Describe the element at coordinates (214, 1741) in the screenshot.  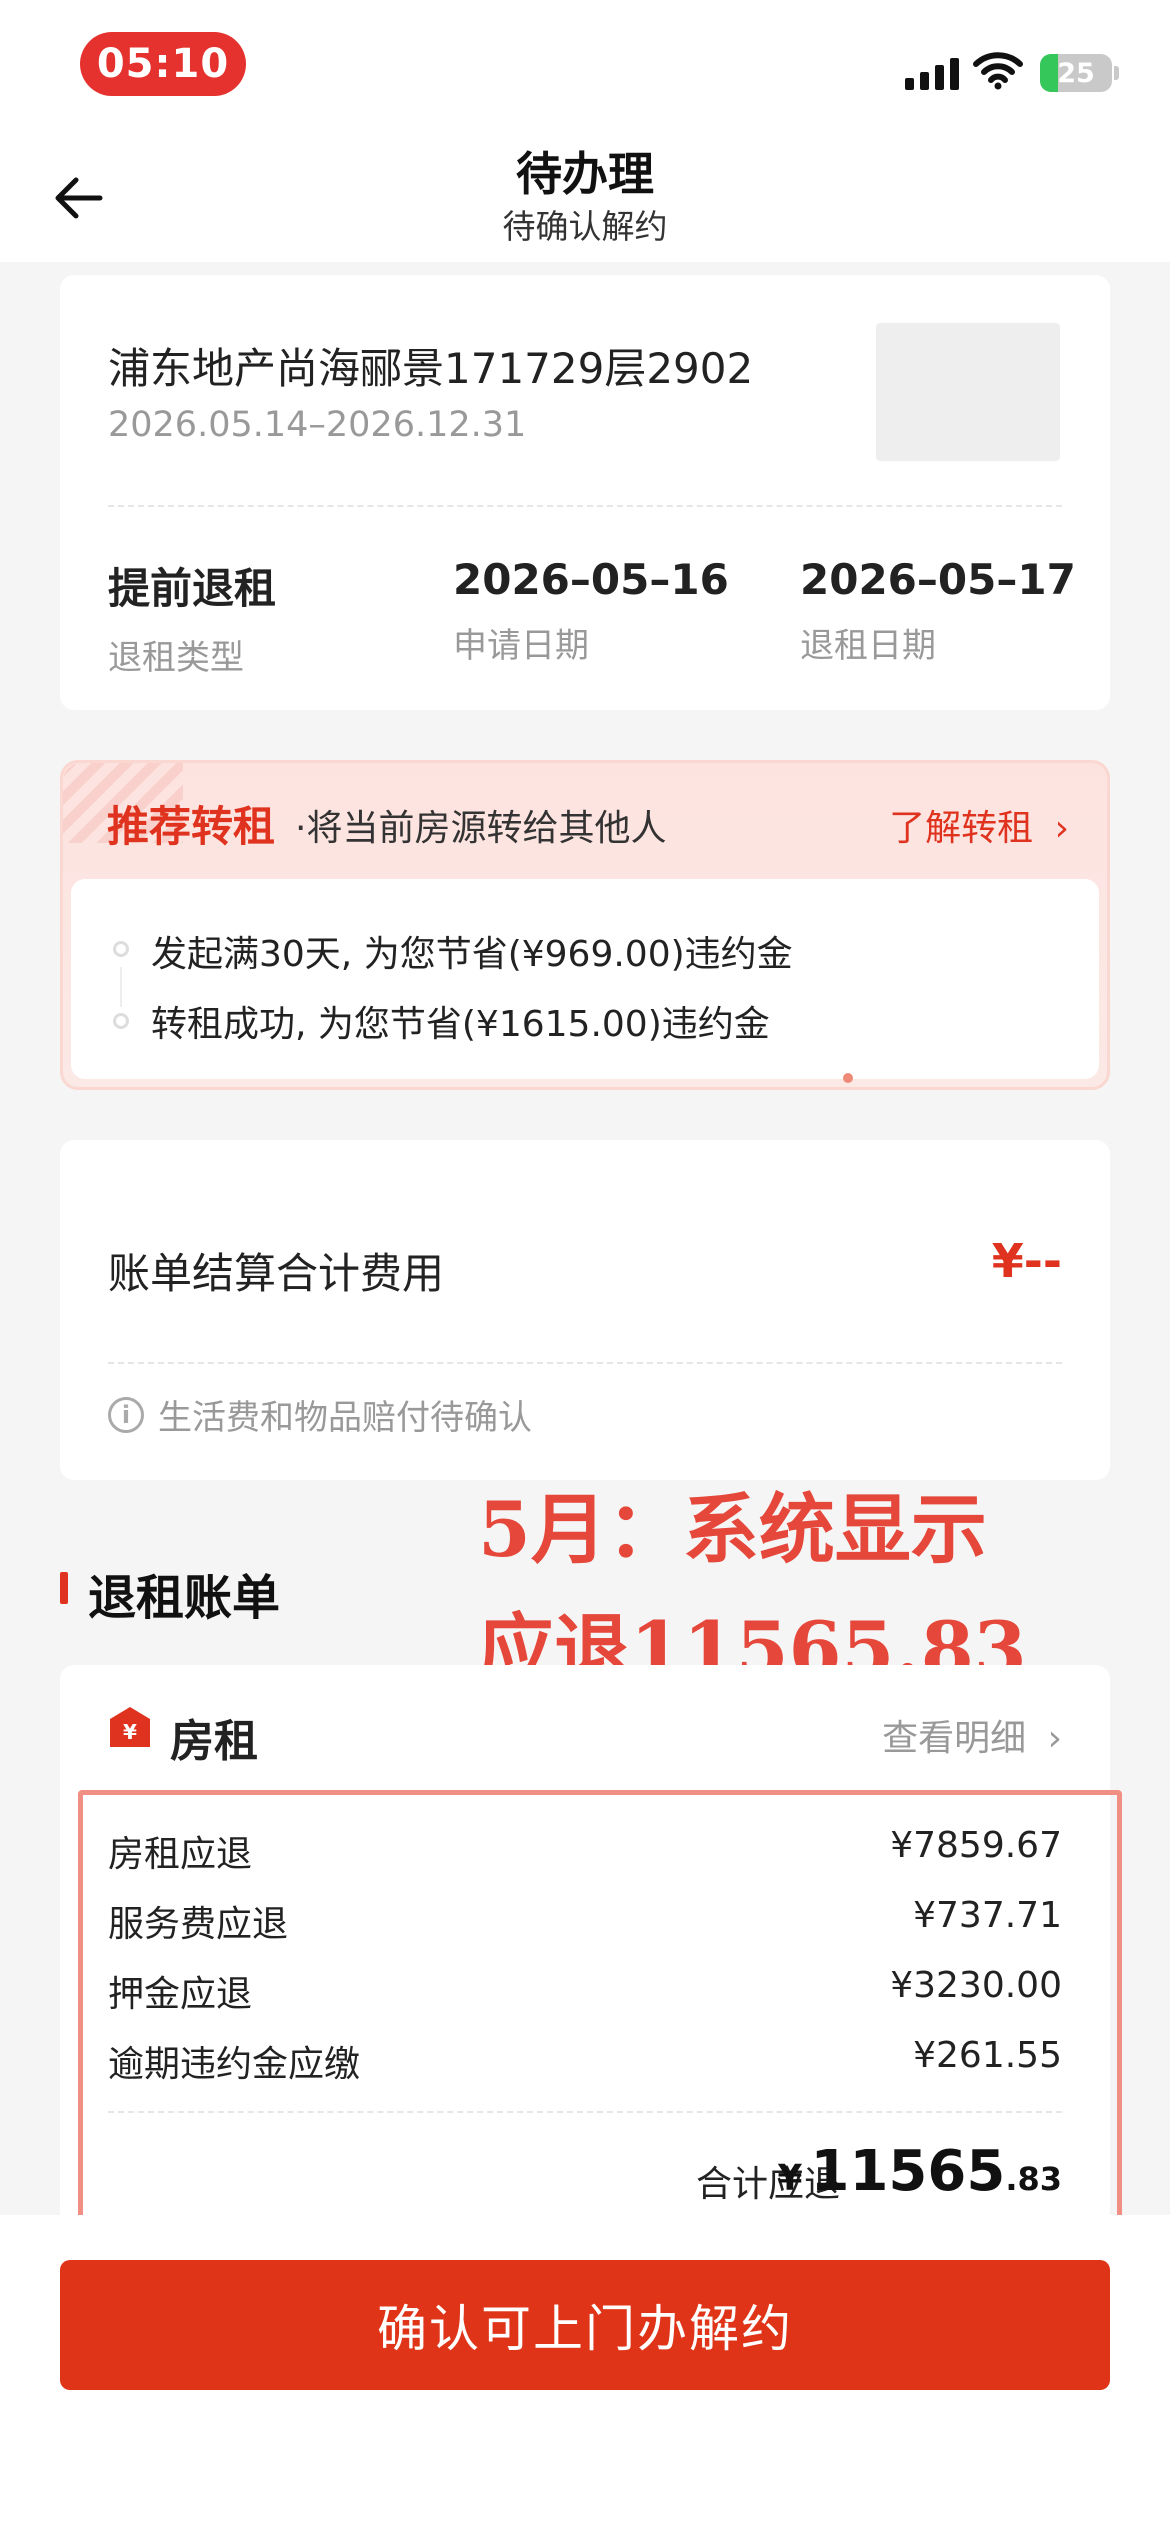
I see `rent-category: 房租` at that location.